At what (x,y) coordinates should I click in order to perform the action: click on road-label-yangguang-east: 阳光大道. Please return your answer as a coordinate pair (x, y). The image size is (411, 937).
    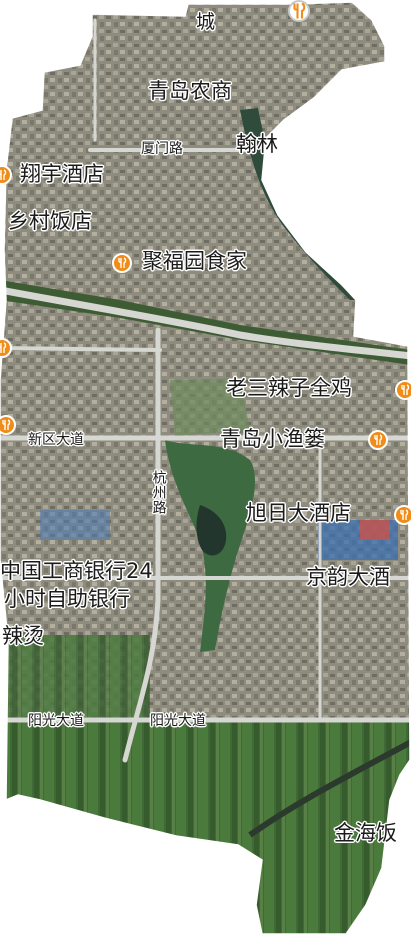
    Looking at the image, I should click on (178, 721).